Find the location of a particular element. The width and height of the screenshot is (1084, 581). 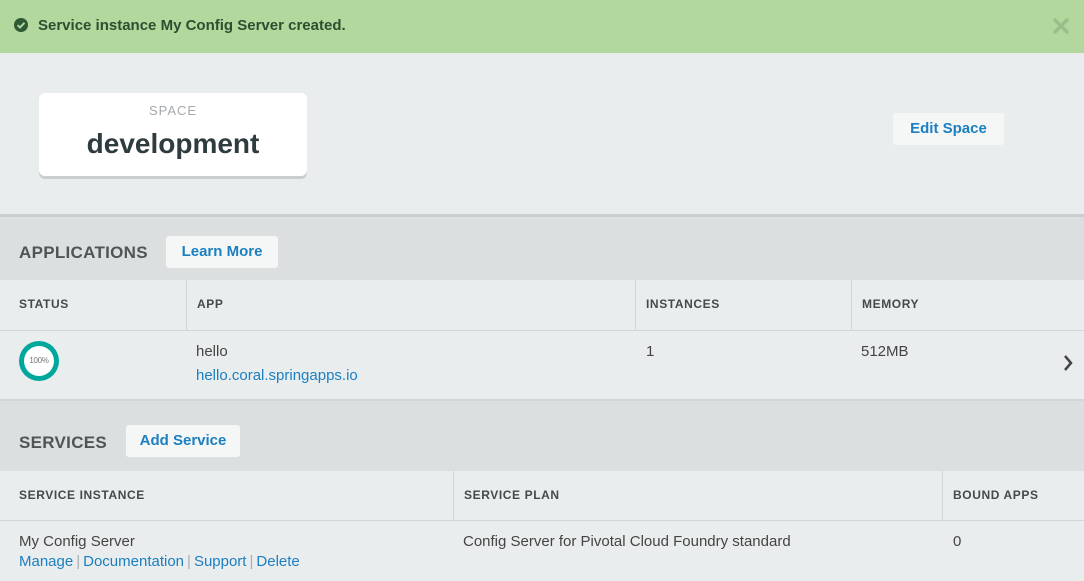

status-percent: 100% is located at coordinates (39, 361).